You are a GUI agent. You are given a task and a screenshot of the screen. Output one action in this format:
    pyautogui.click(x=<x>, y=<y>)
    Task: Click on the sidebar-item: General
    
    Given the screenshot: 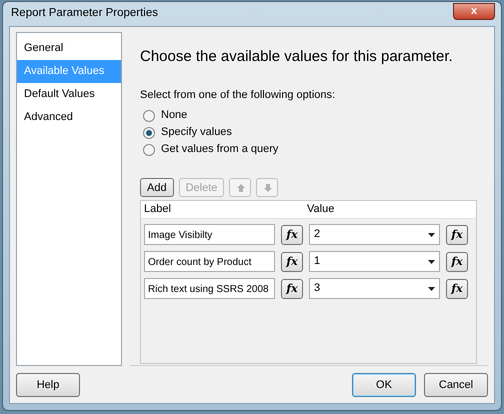 What is the action you would take?
    pyautogui.click(x=69, y=48)
    